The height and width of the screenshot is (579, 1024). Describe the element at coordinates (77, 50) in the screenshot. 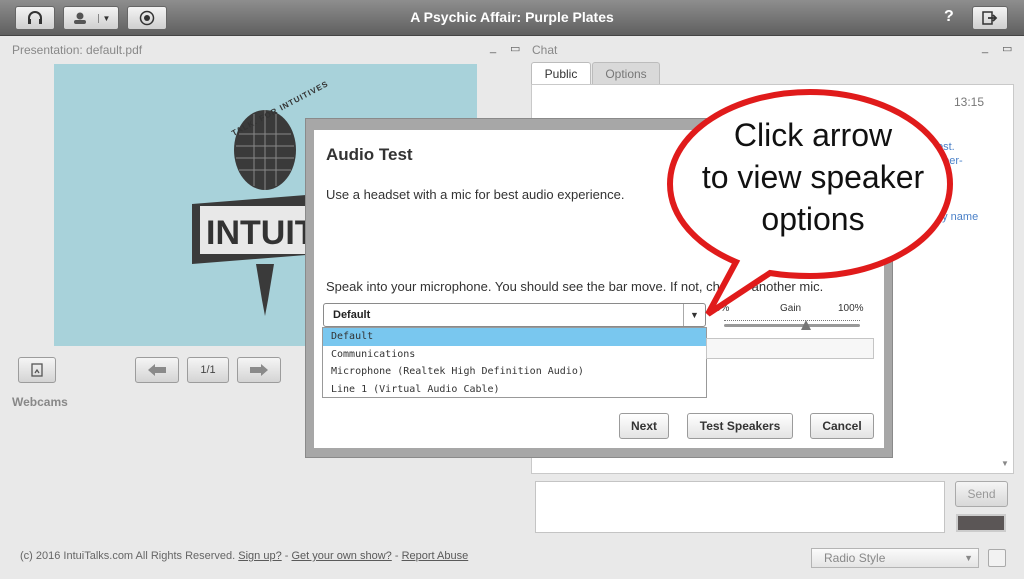

I see `presentation-header: Presentation: default.pdf` at that location.